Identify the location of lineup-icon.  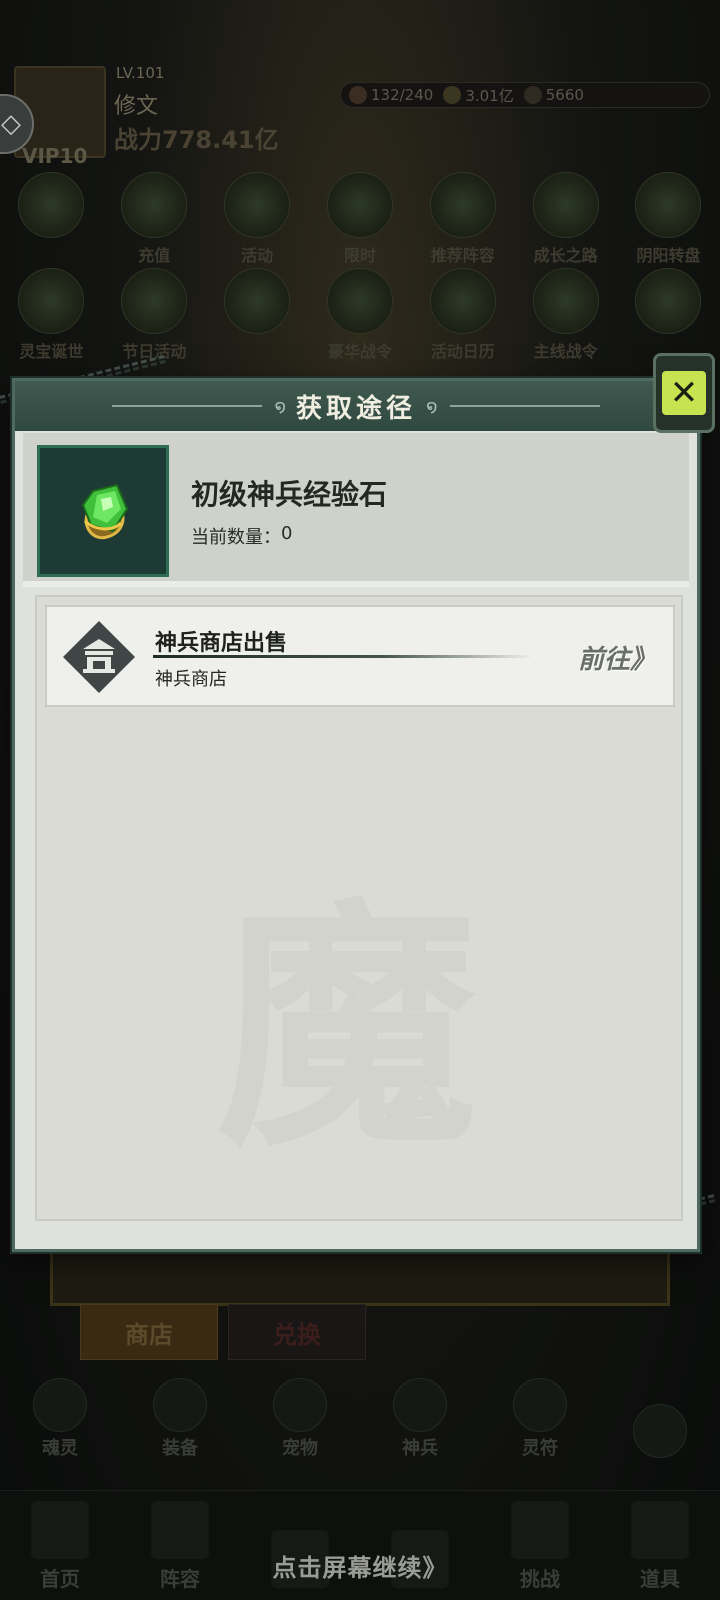
(462, 205).